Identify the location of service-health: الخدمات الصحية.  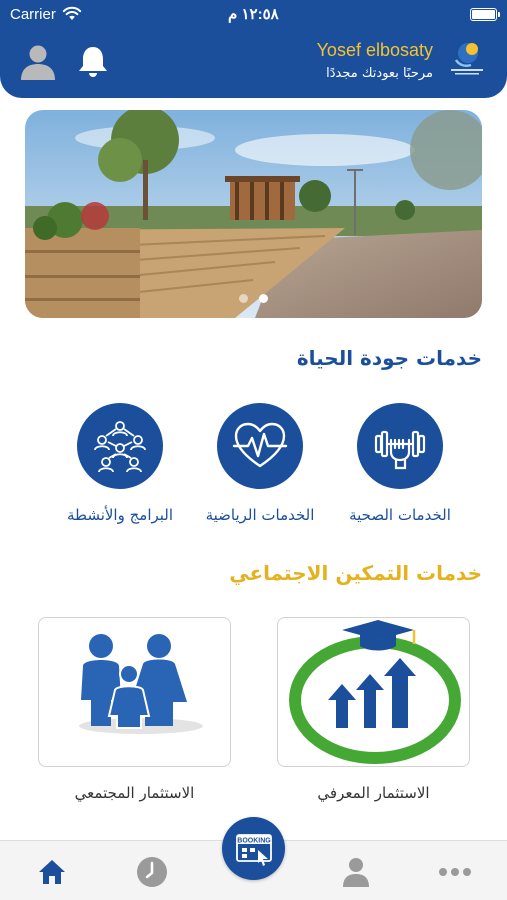
(400, 465).